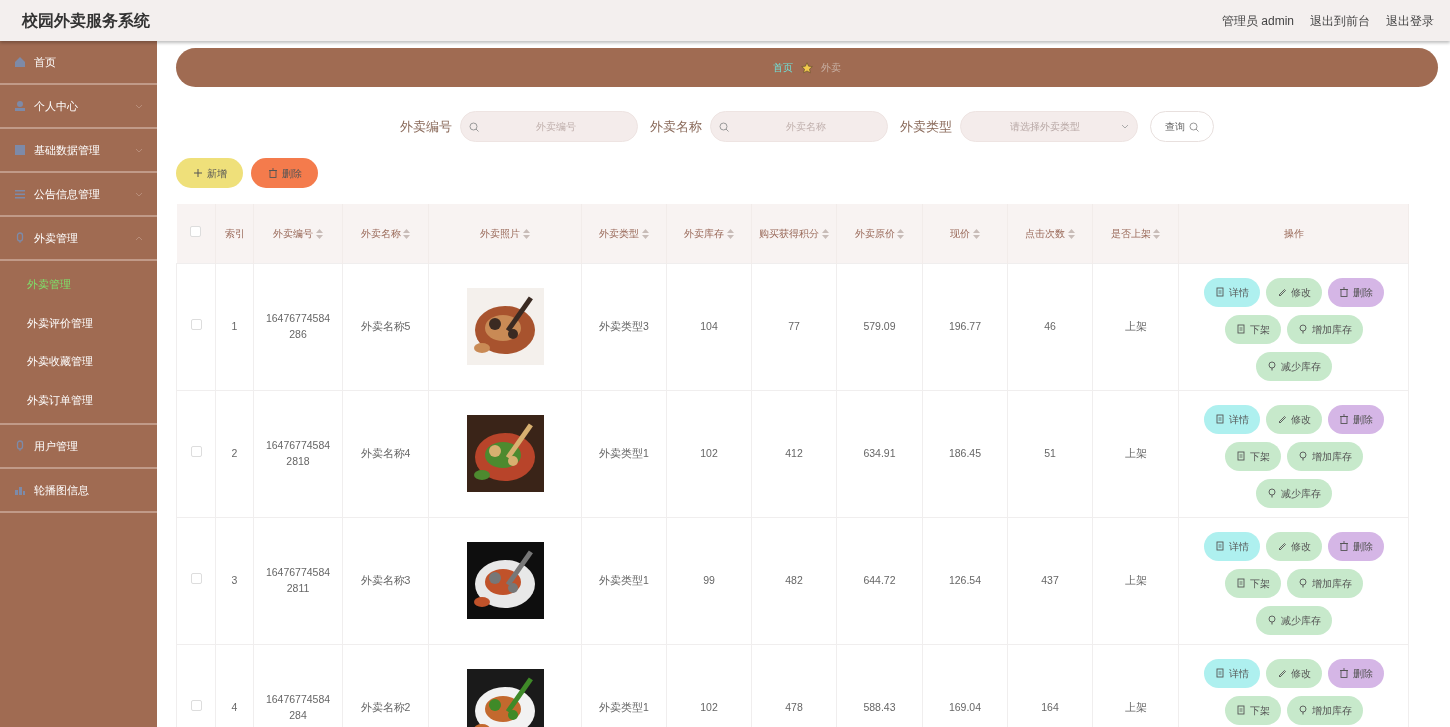 The width and height of the screenshot is (1450, 727). What do you see at coordinates (676, 126) in the screenshot?
I see `field-label: 外卖名称` at bounding box center [676, 126].